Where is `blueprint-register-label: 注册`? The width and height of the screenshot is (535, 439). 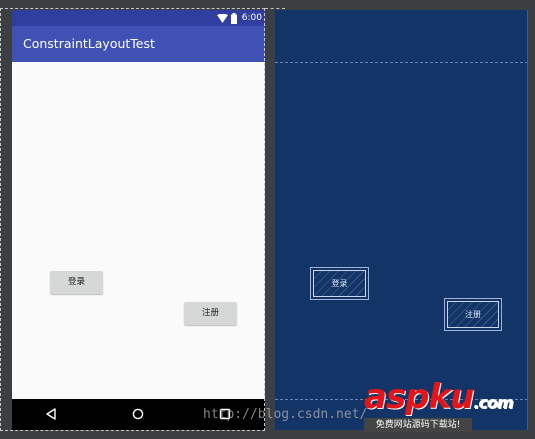
blueprint-register-label: 注册 is located at coordinates (473, 314).